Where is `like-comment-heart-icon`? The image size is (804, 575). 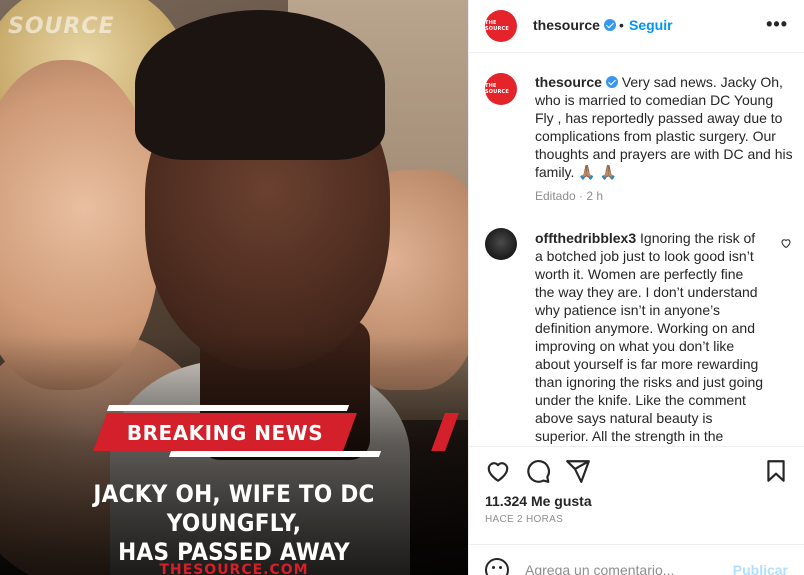
like-comment-heart-icon is located at coordinates (786, 243).